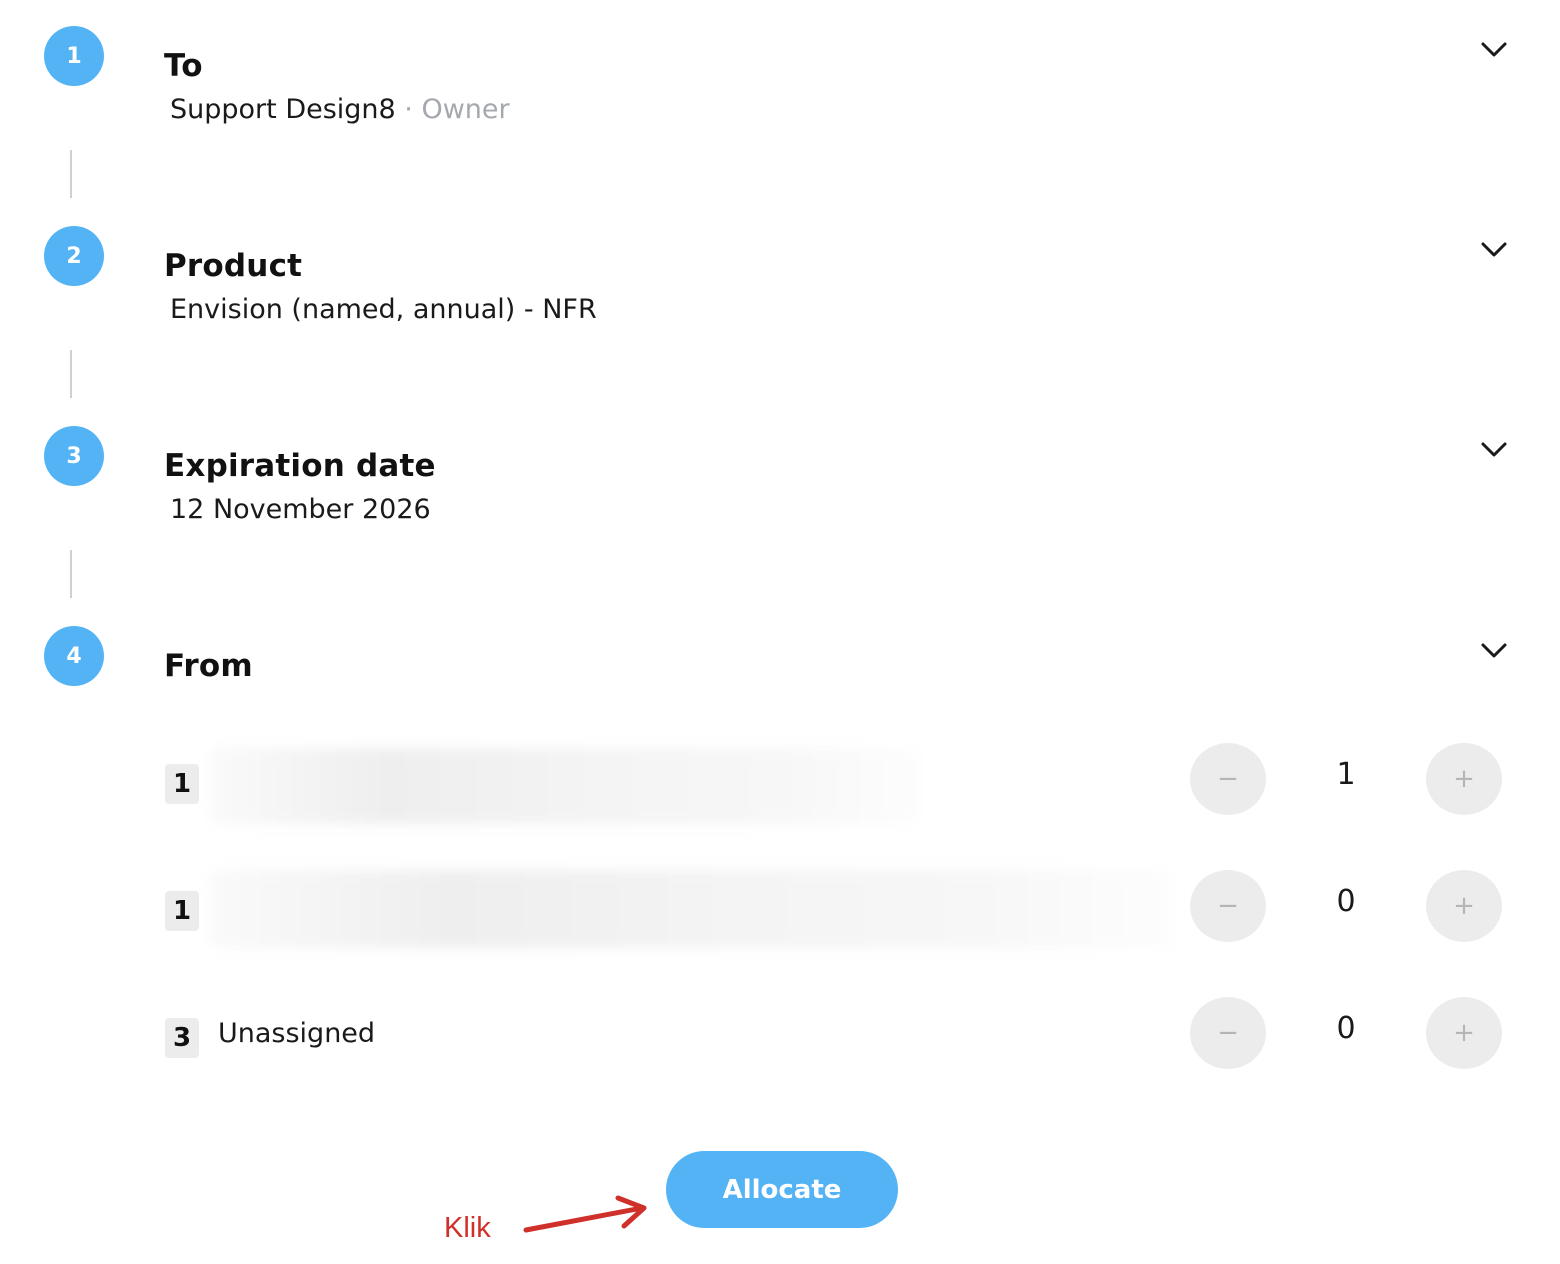 This screenshot has height=1264, width=1560. I want to click on recipient-name: Support Design8, so click(283, 109).